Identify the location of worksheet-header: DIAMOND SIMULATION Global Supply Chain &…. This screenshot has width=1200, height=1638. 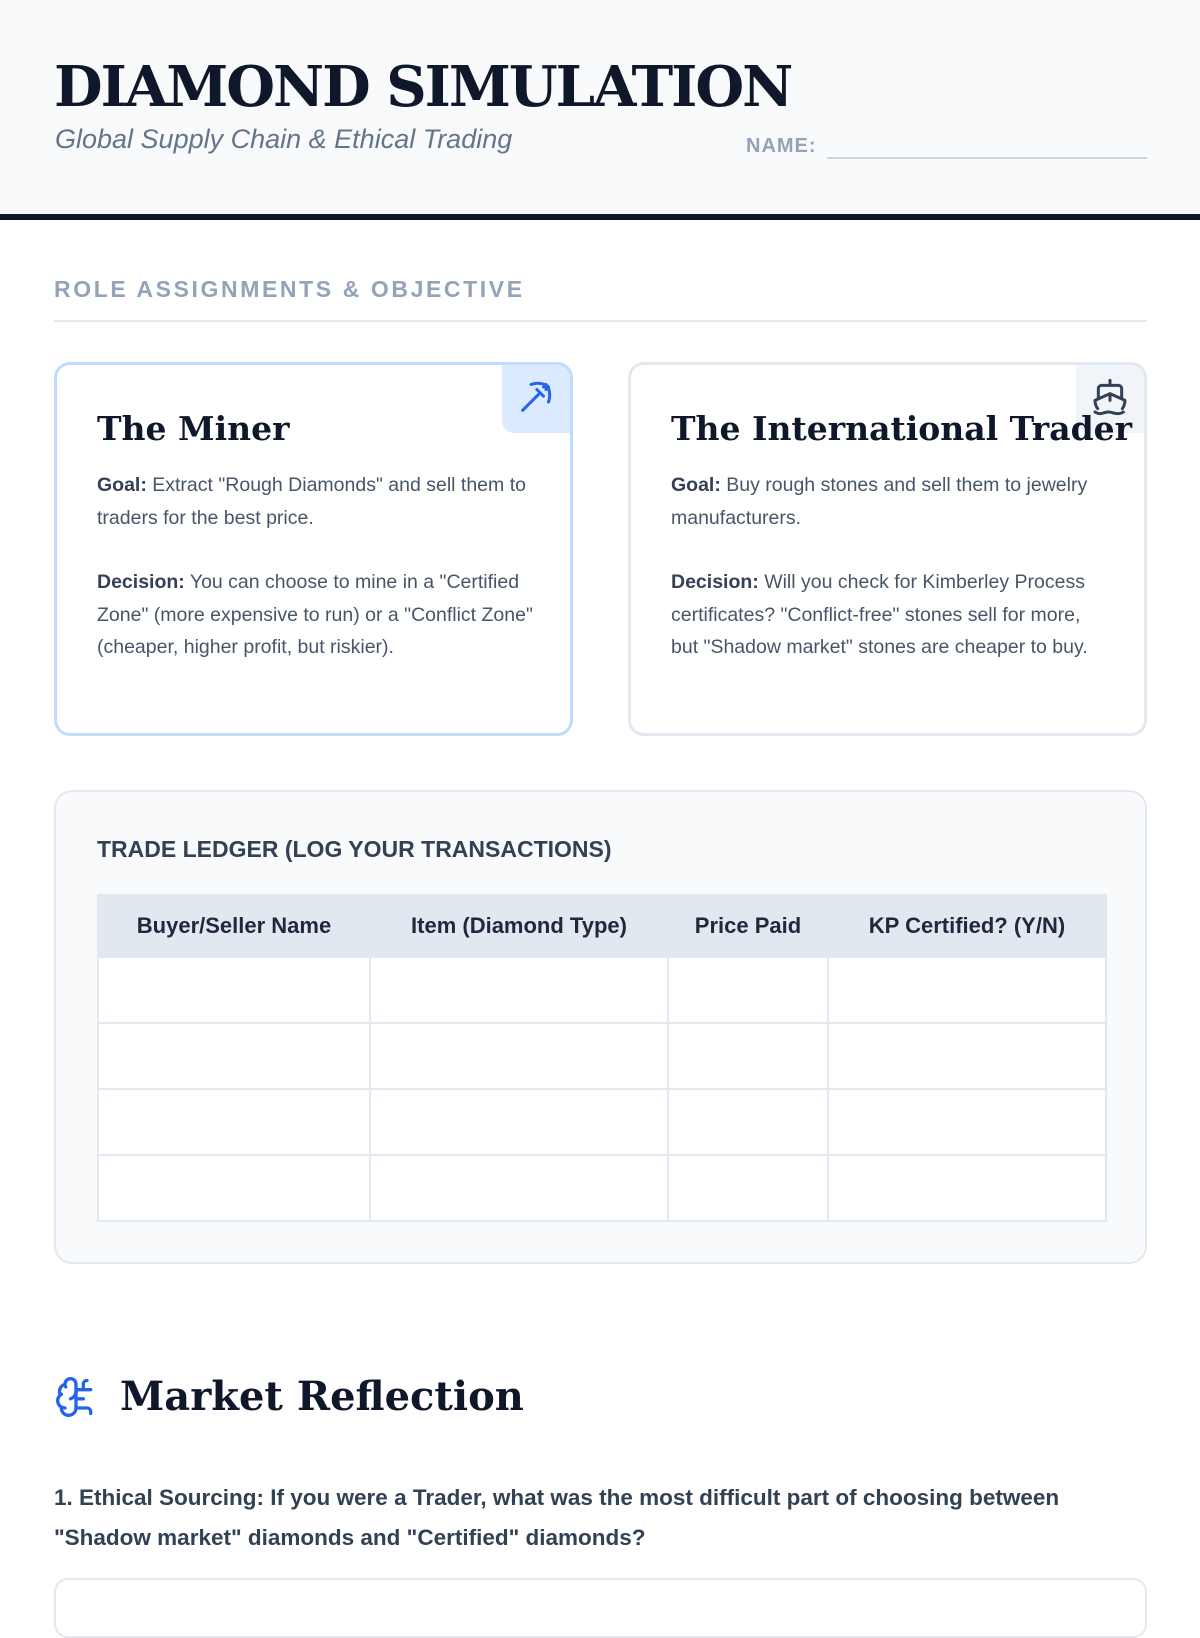
(600, 110).